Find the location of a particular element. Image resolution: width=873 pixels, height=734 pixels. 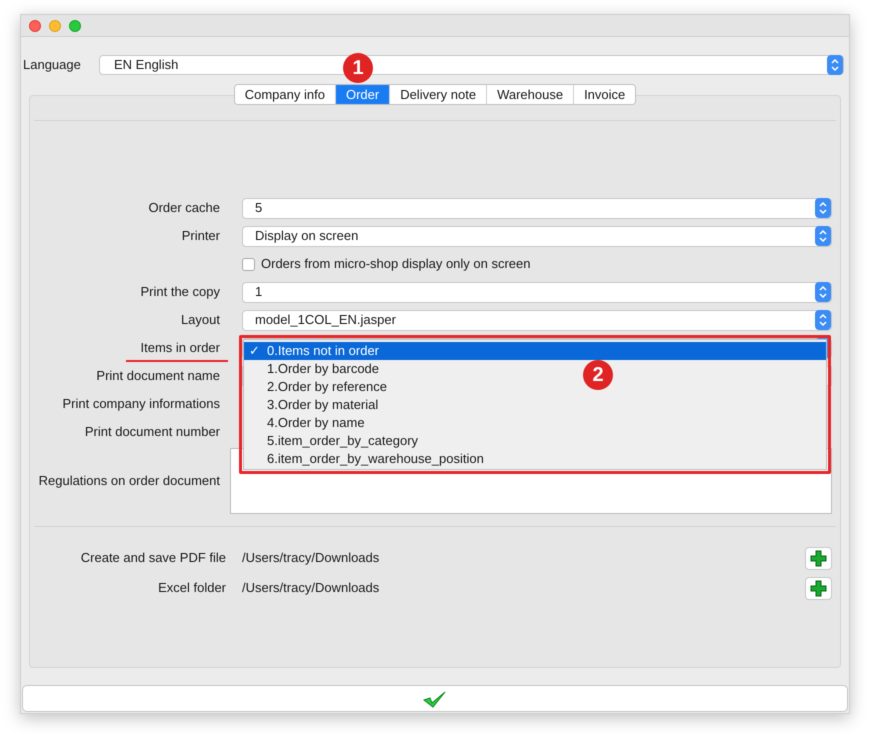

check-icon: ✓ is located at coordinates (254, 351).